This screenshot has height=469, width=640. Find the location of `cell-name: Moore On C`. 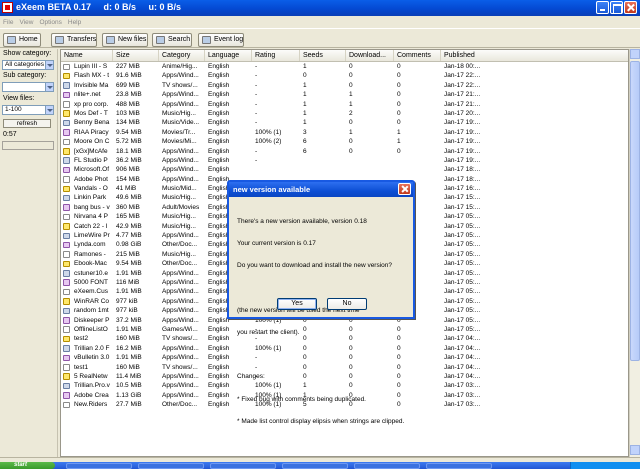

cell-name: Moore On C is located at coordinates (92, 142).